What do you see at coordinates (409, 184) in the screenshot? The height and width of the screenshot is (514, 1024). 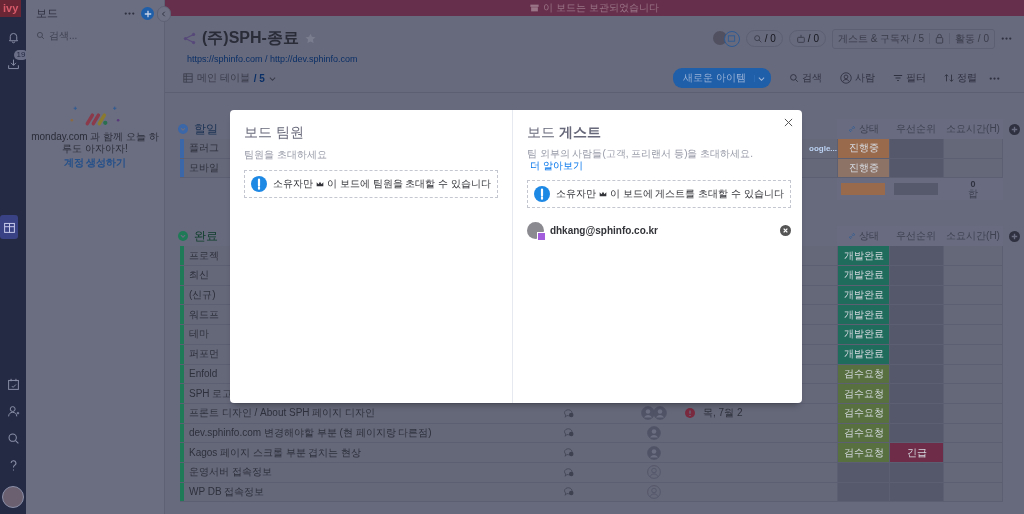 I see `notice-text: 이 보드에 팀원을 초대할 수 있습니다` at bounding box center [409, 184].